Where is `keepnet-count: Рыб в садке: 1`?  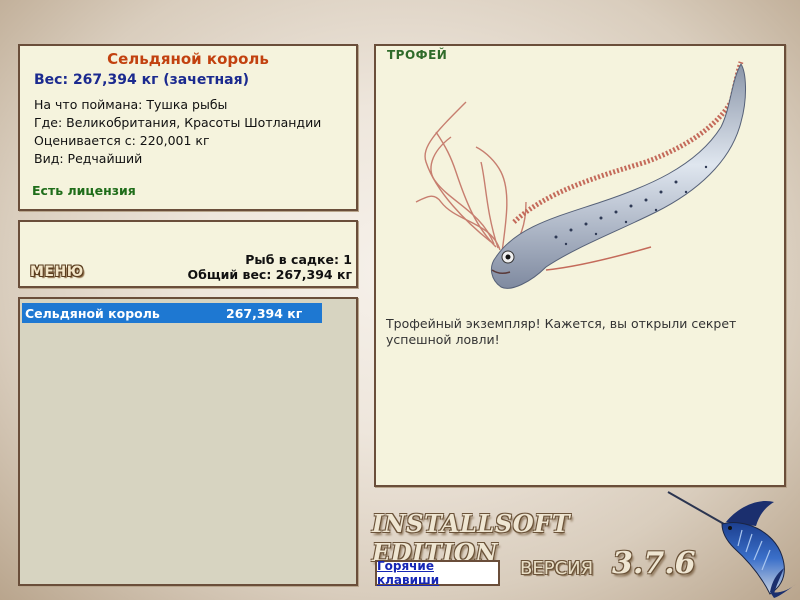 keepnet-count: Рыб в садке: 1 is located at coordinates (298, 259).